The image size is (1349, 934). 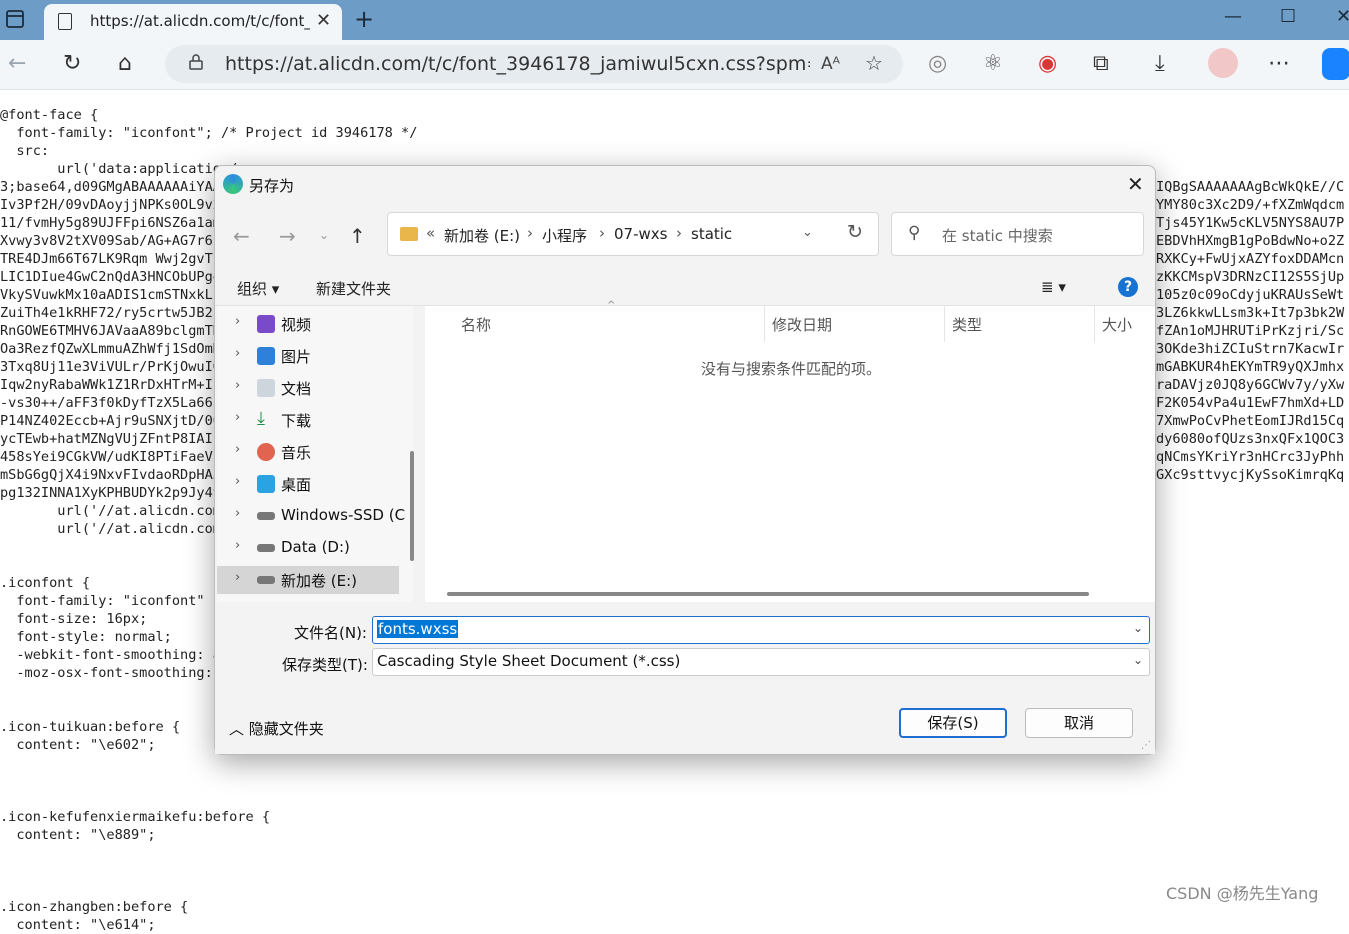 I want to click on filename-label: 文件名(N):, so click(x=330, y=633).